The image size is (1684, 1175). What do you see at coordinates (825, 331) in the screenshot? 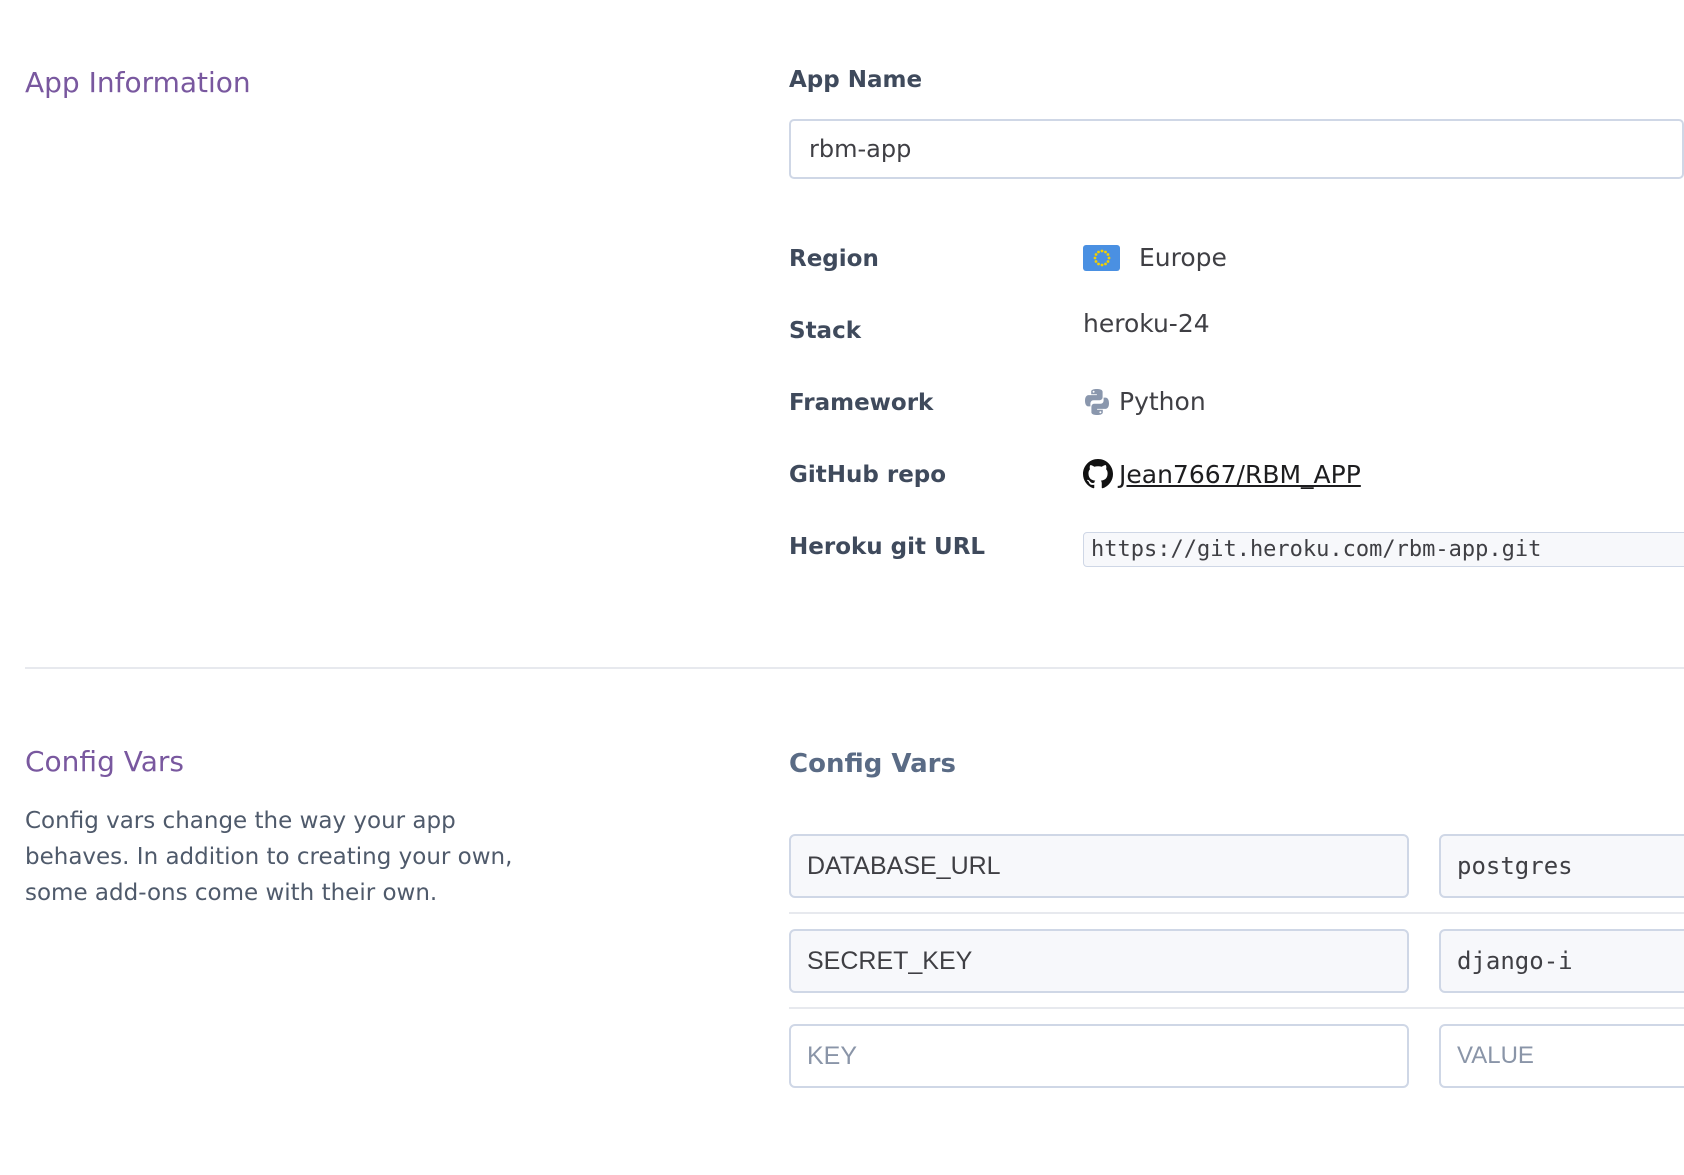
I see `stack-label: Stack` at bounding box center [825, 331].